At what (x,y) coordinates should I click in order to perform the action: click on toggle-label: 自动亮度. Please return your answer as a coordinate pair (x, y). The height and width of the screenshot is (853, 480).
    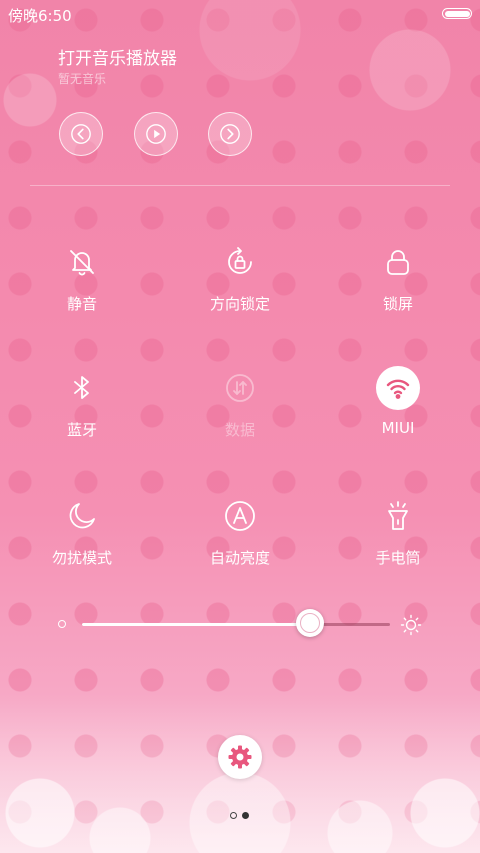
    Looking at the image, I should click on (239, 558).